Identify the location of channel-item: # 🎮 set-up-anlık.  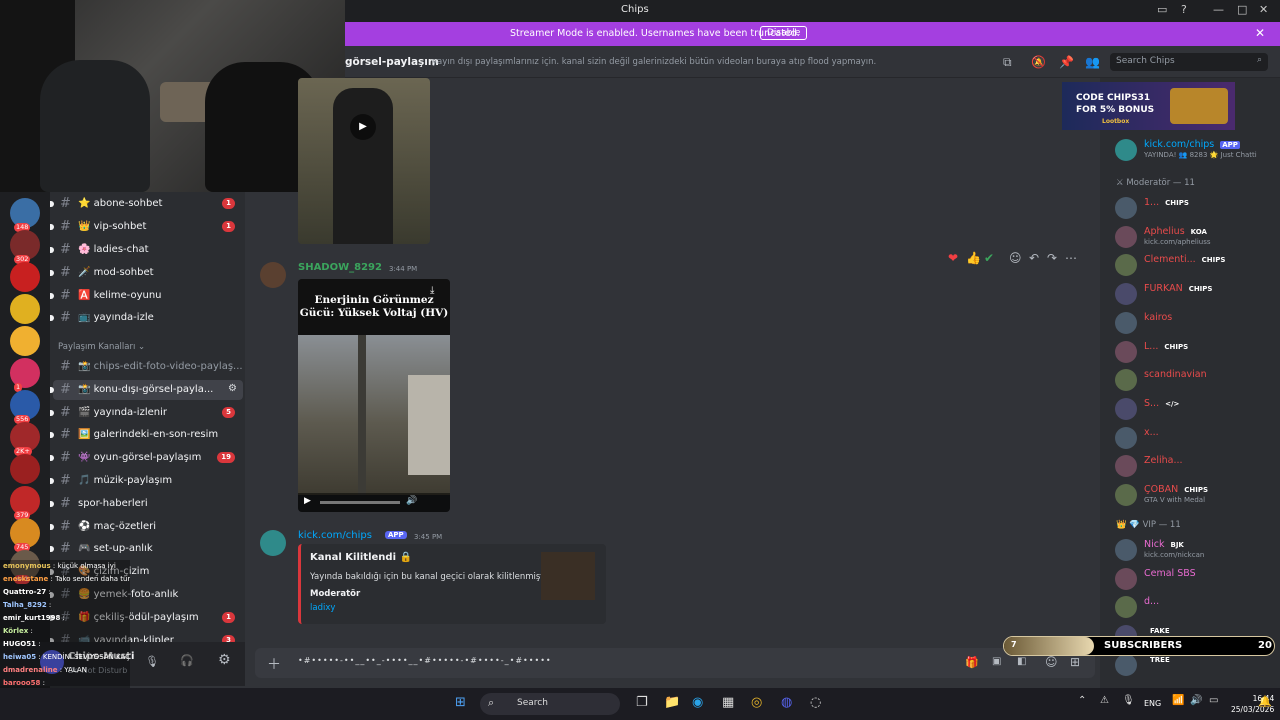
(146, 549).